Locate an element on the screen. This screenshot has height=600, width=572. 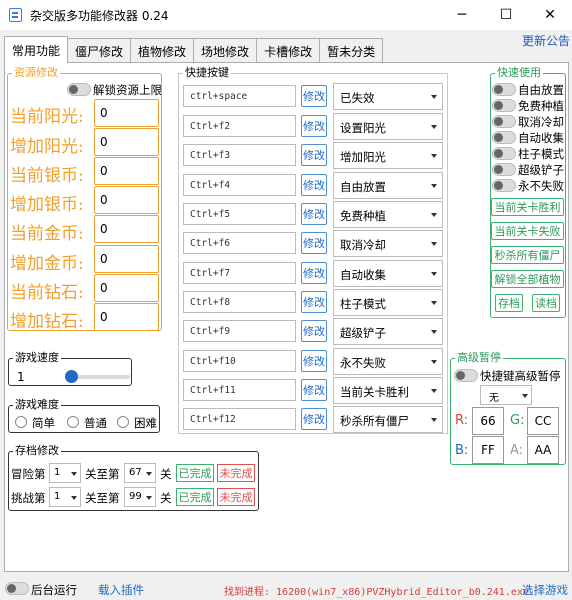
hotkey-action-select-4: 自由放置 is located at coordinates (388, 185).